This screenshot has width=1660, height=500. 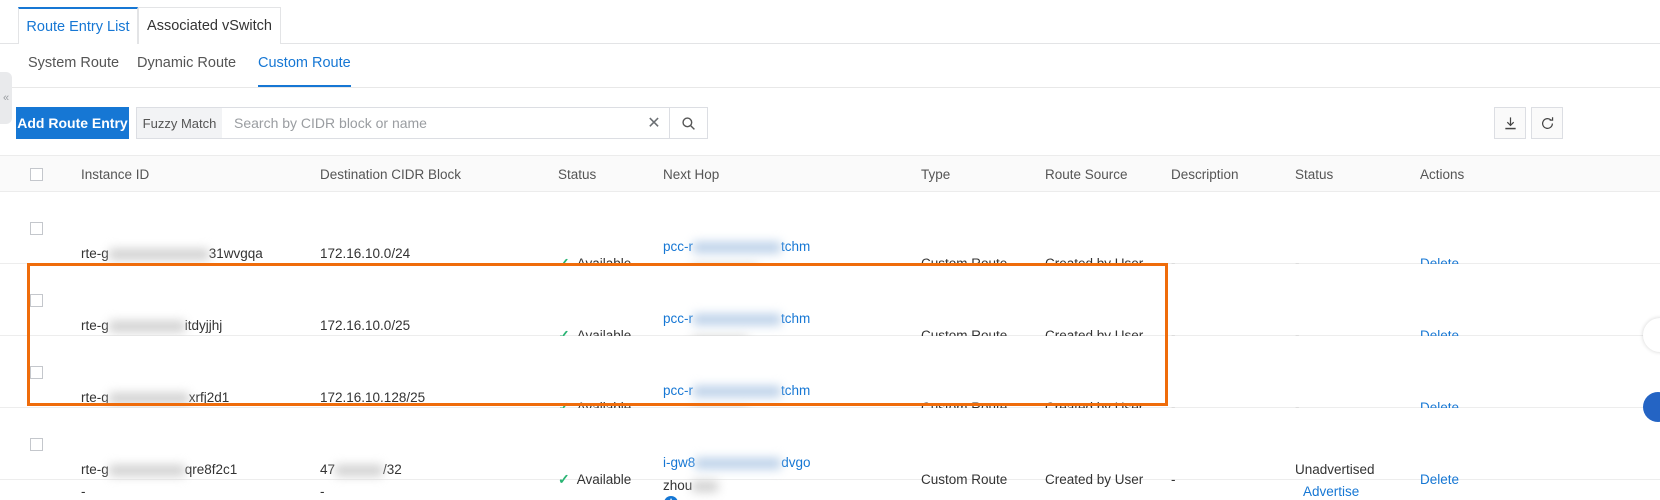 I want to click on search-input, so click(x=430, y=123).